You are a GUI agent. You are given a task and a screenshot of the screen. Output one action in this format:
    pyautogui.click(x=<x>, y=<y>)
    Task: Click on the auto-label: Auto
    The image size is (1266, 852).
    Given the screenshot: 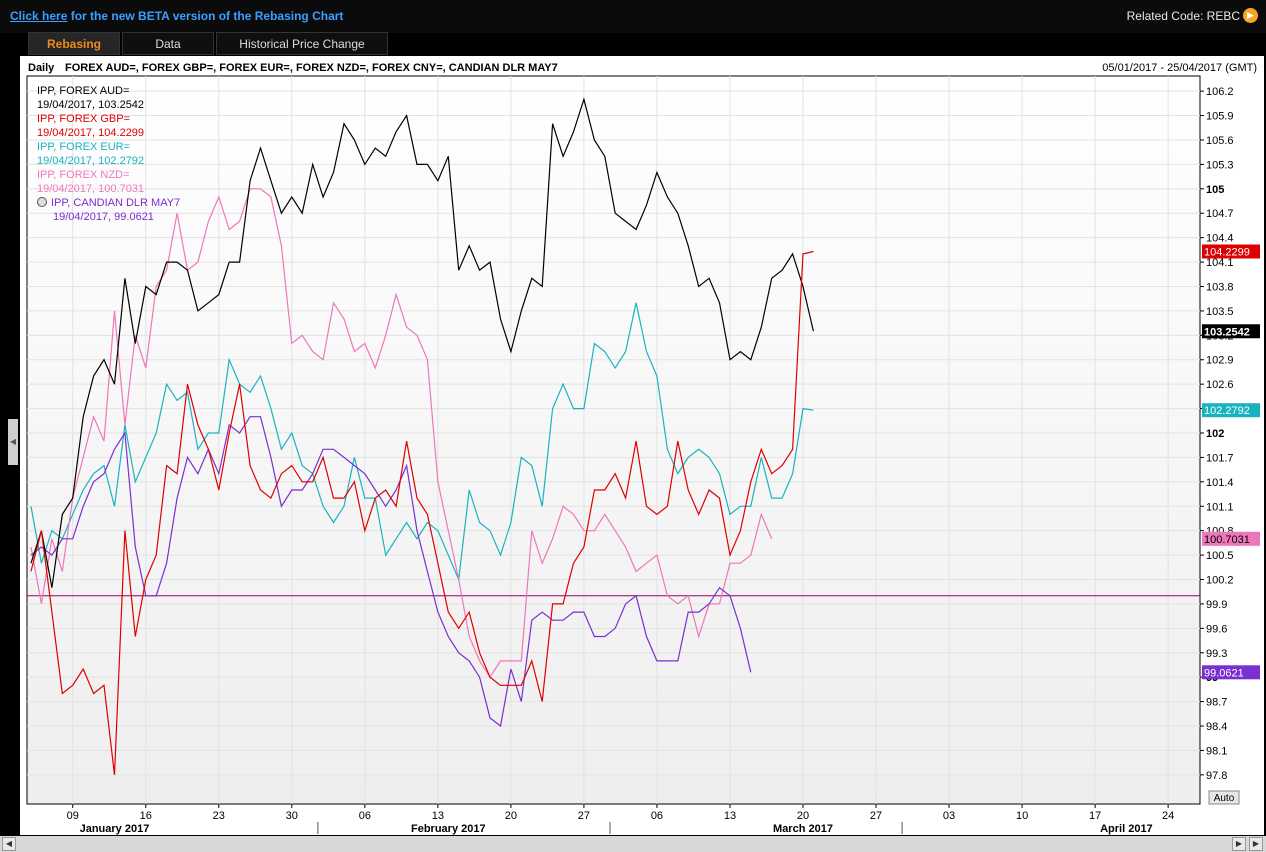 What is the action you would take?
    pyautogui.click(x=1224, y=798)
    